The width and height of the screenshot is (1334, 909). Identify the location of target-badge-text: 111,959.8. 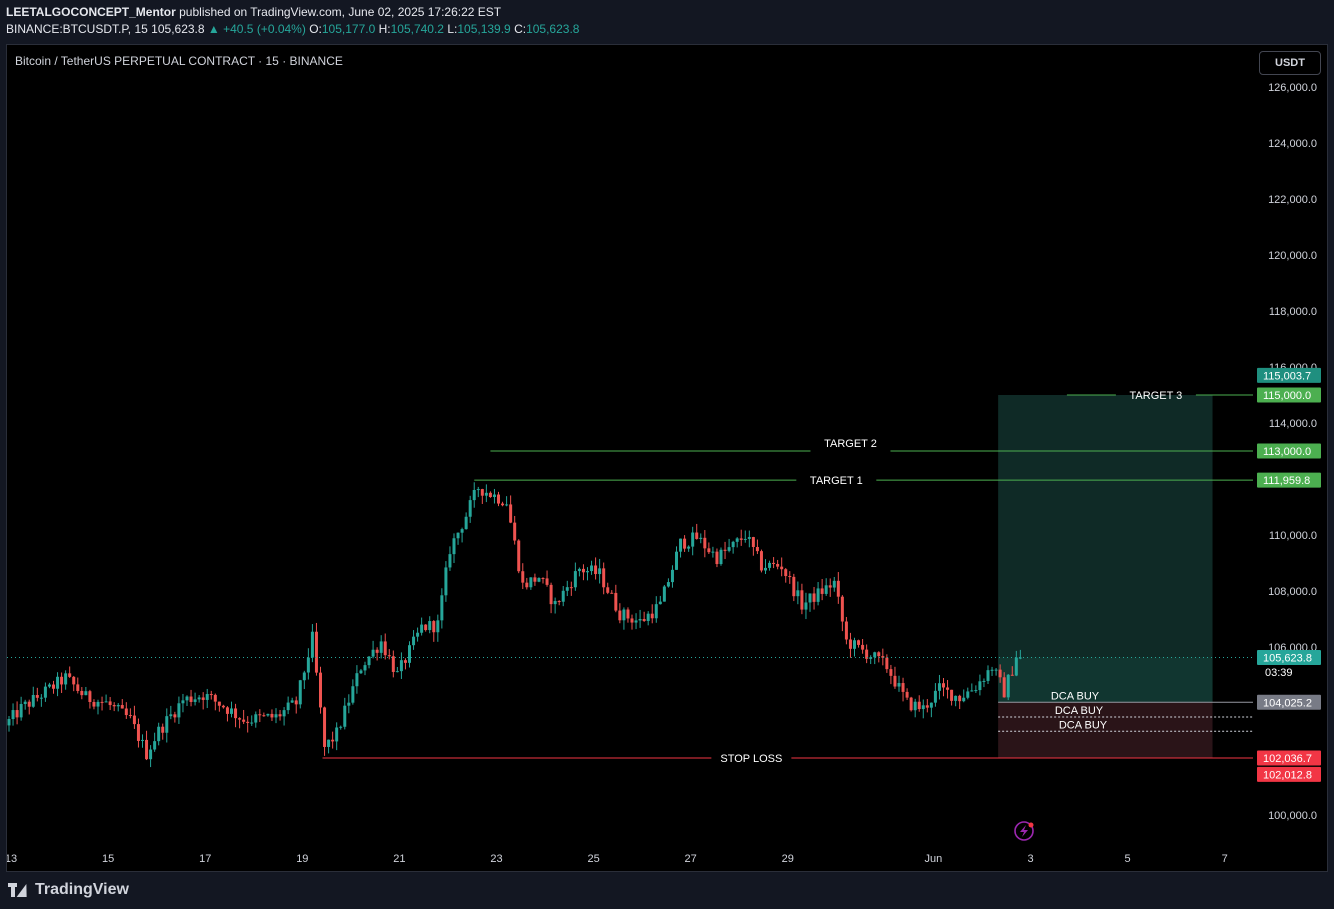
(1286, 481).